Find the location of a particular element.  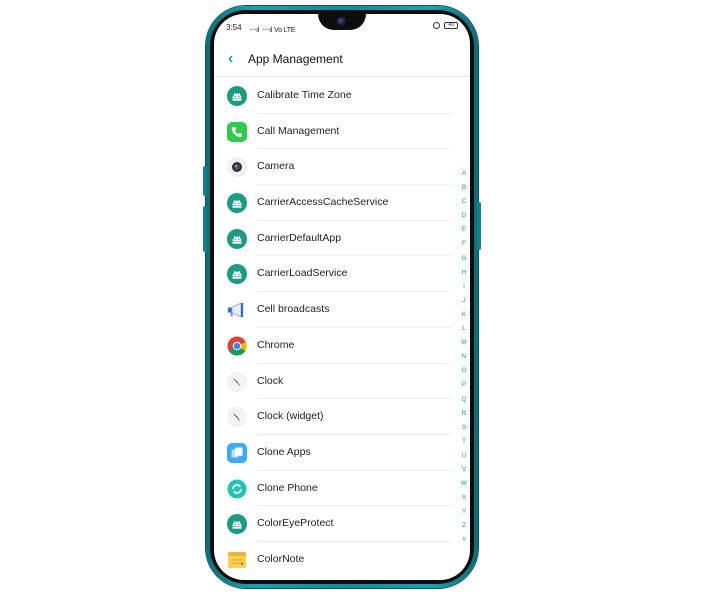

index-letter: X is located at coordinates (464, 501).